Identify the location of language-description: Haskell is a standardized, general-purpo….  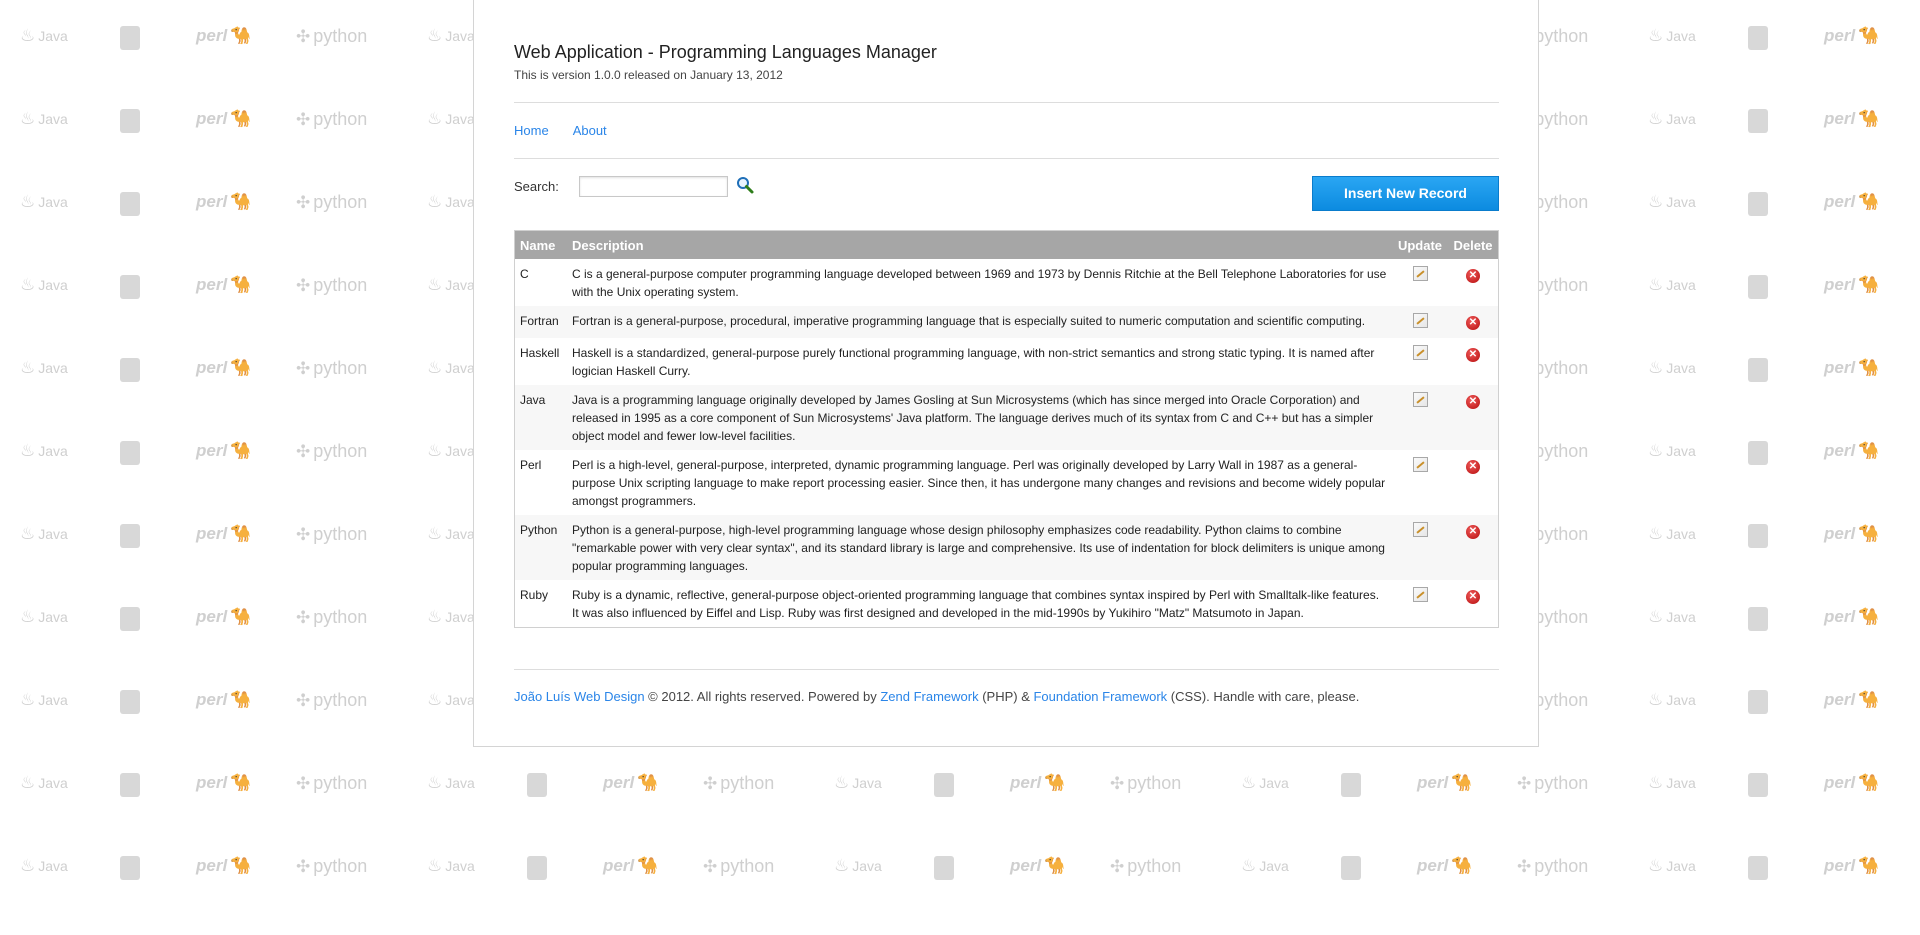
(979, 361).